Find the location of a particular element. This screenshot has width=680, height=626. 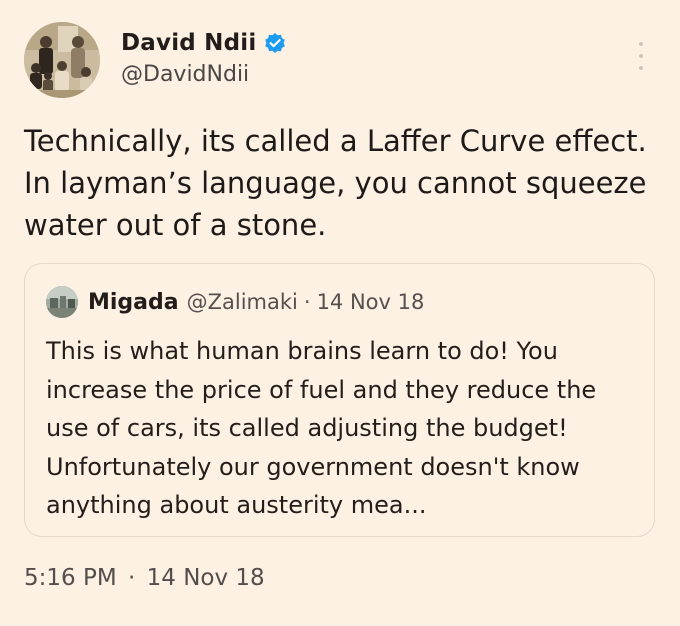

quoted-avatar-photo-icon is located at coordinates (62, 302).